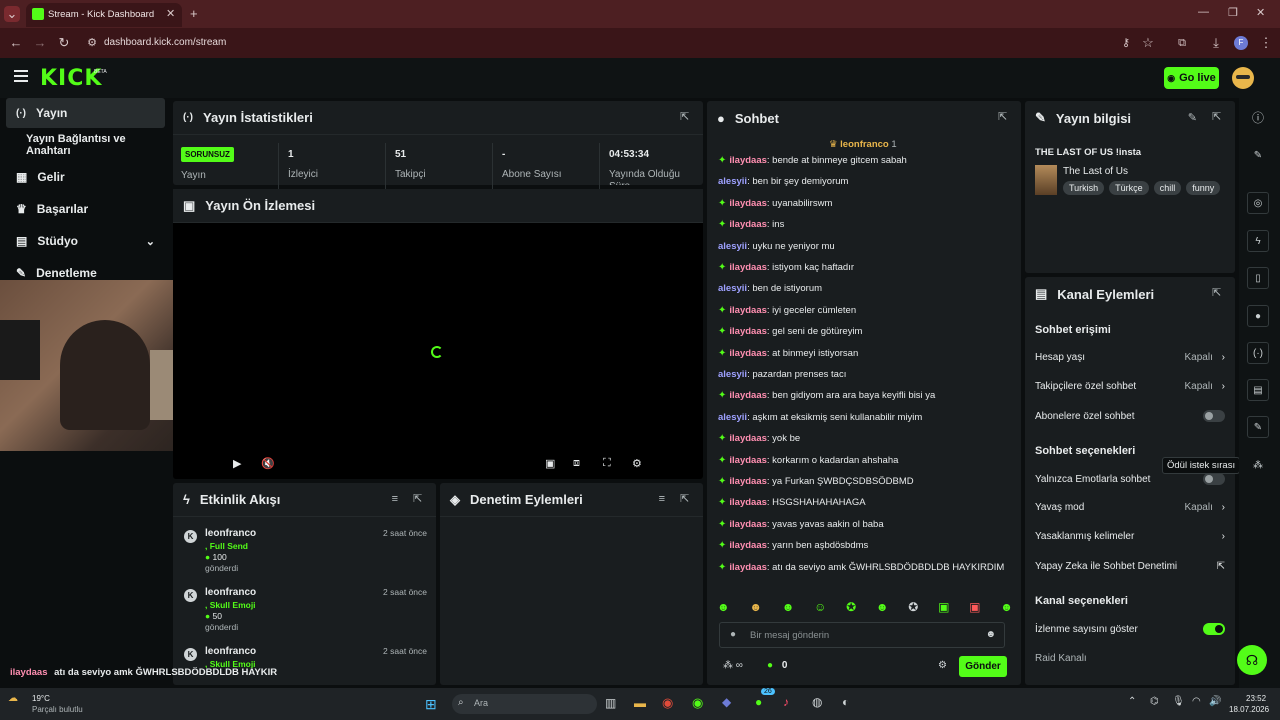 Image resolution: width=1280 pixels, height=720 pixels. Describe the element at coordinates (1148, 43) in the screenshot. I see `bookmark-star-icon: ☆` at that location.